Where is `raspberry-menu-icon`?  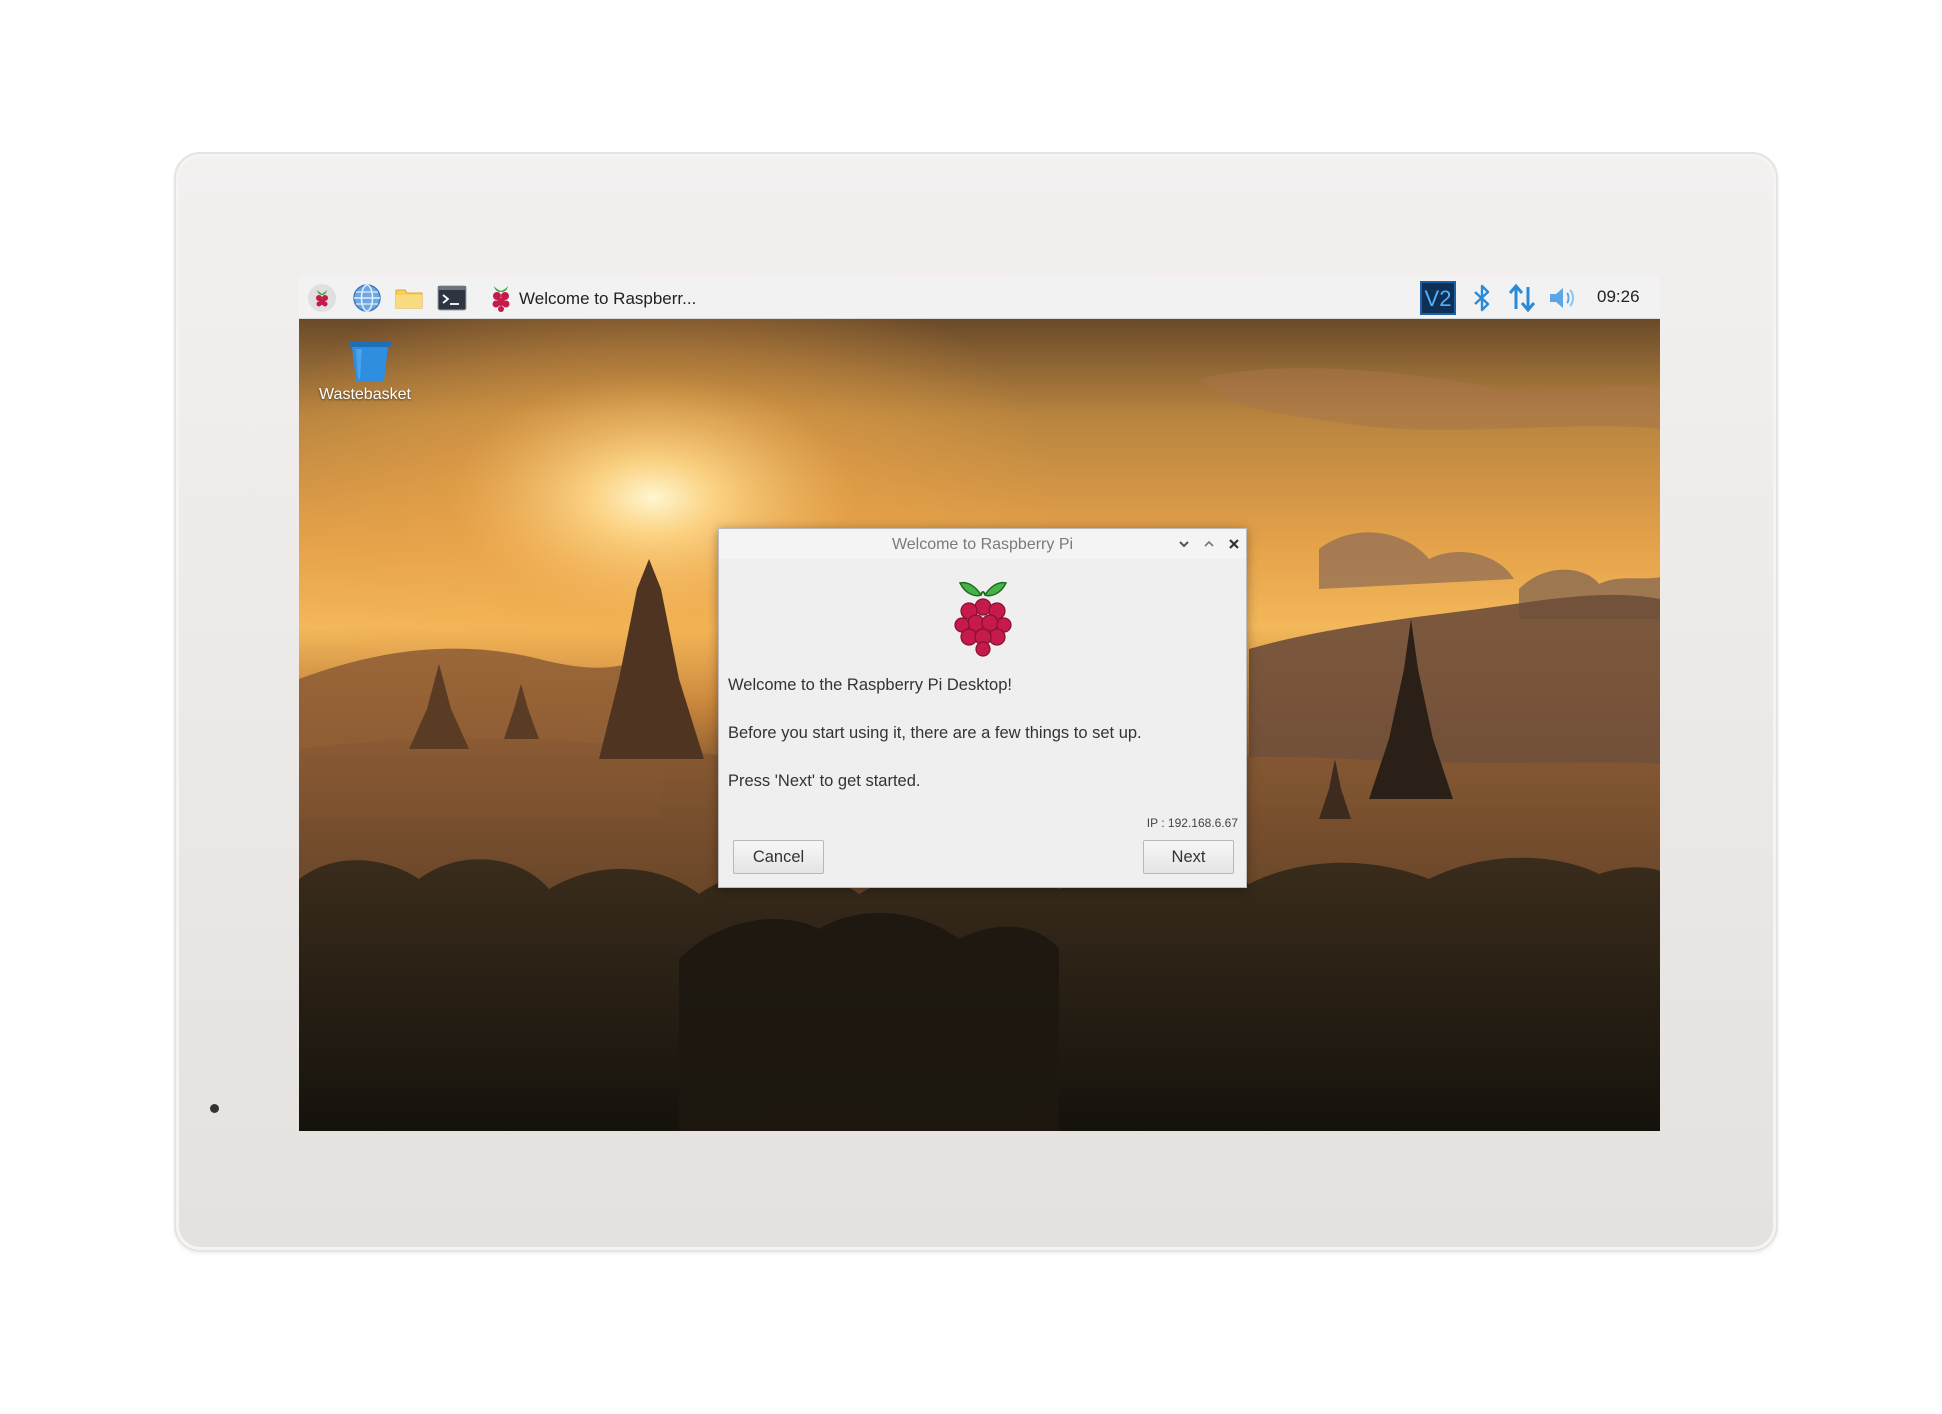
raspberry-menu-icon is located at coordinates (322, 298).